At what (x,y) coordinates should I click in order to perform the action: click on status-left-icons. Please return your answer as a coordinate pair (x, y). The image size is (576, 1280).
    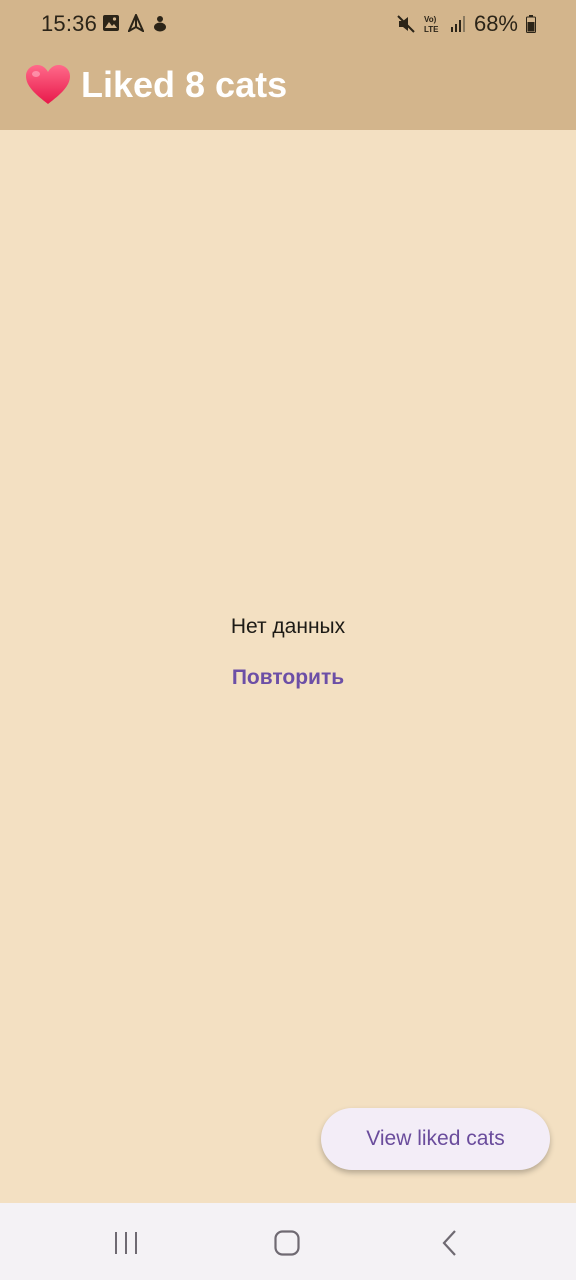
    Looking at the image, I should click on (135, 23).